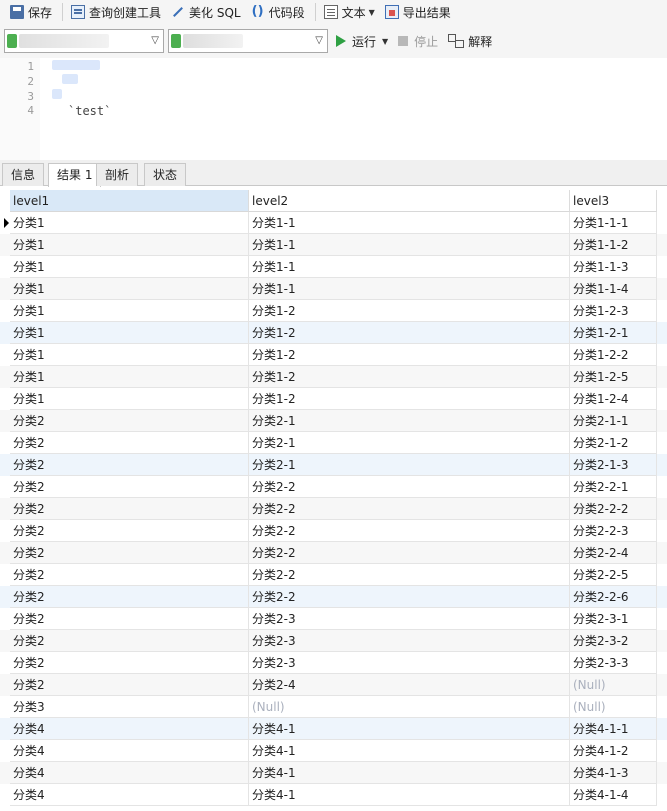 Image resolution: width=667 pixels, height=811 pixels. What do you see at coordinates (117, 174) in the screenshot?
I see `tab-profile: 剖析` at bounding box center [117, 174].